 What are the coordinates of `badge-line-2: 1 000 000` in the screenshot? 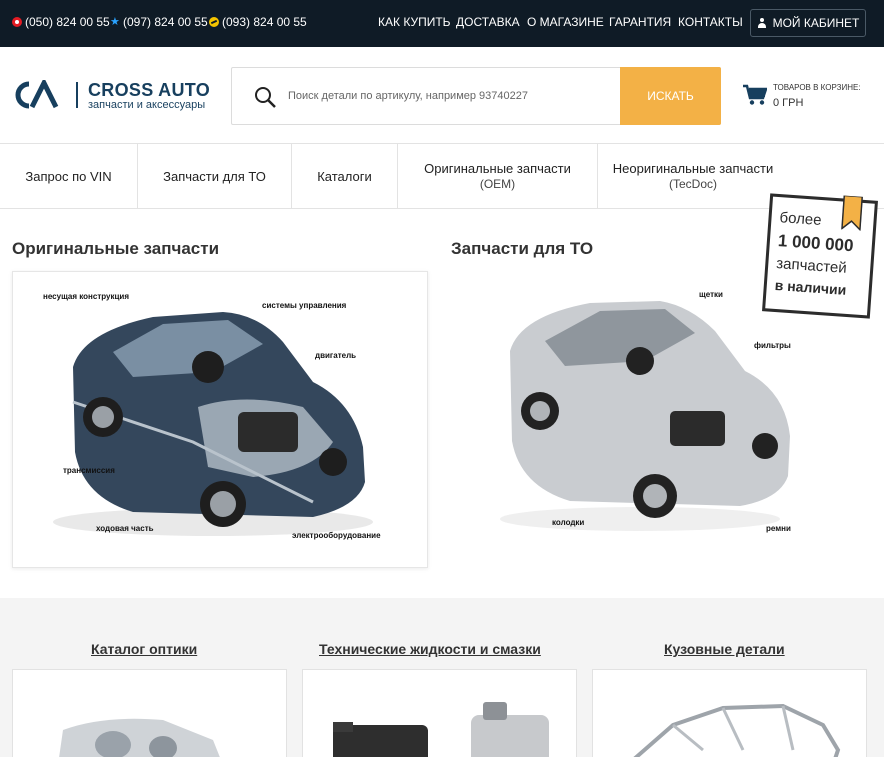 It's located at (816, 243).